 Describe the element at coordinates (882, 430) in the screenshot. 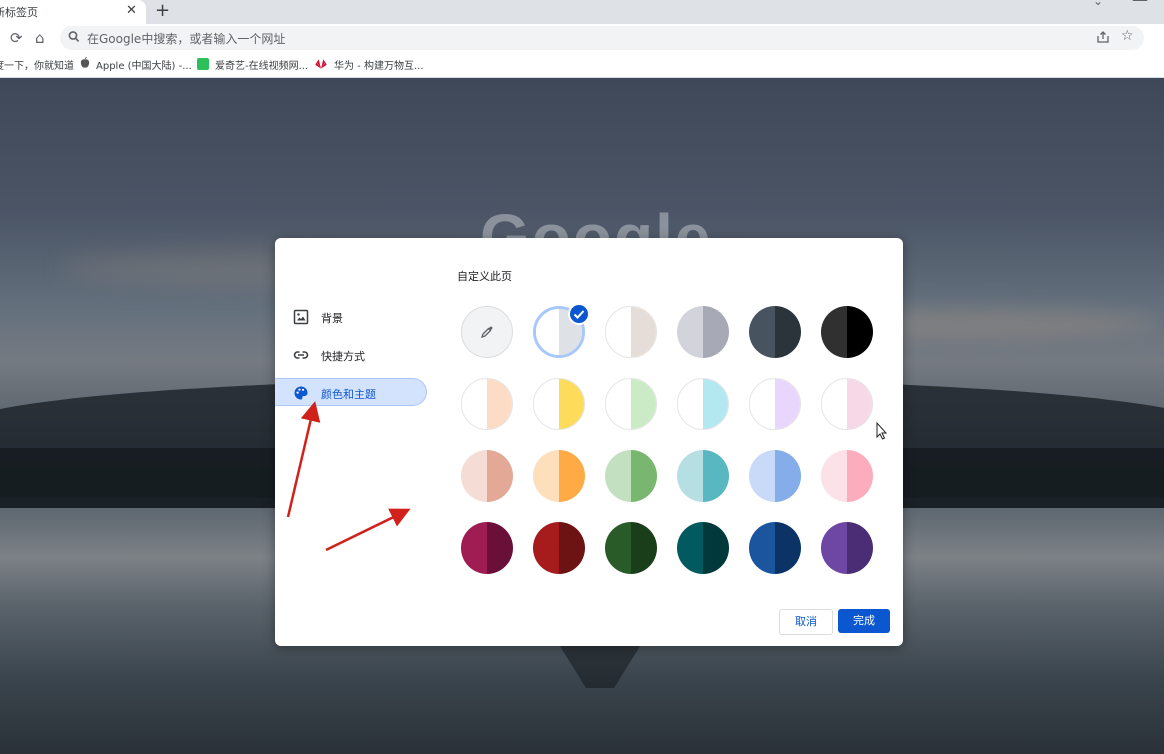

I see `mouse-cursor-icon` at that location.